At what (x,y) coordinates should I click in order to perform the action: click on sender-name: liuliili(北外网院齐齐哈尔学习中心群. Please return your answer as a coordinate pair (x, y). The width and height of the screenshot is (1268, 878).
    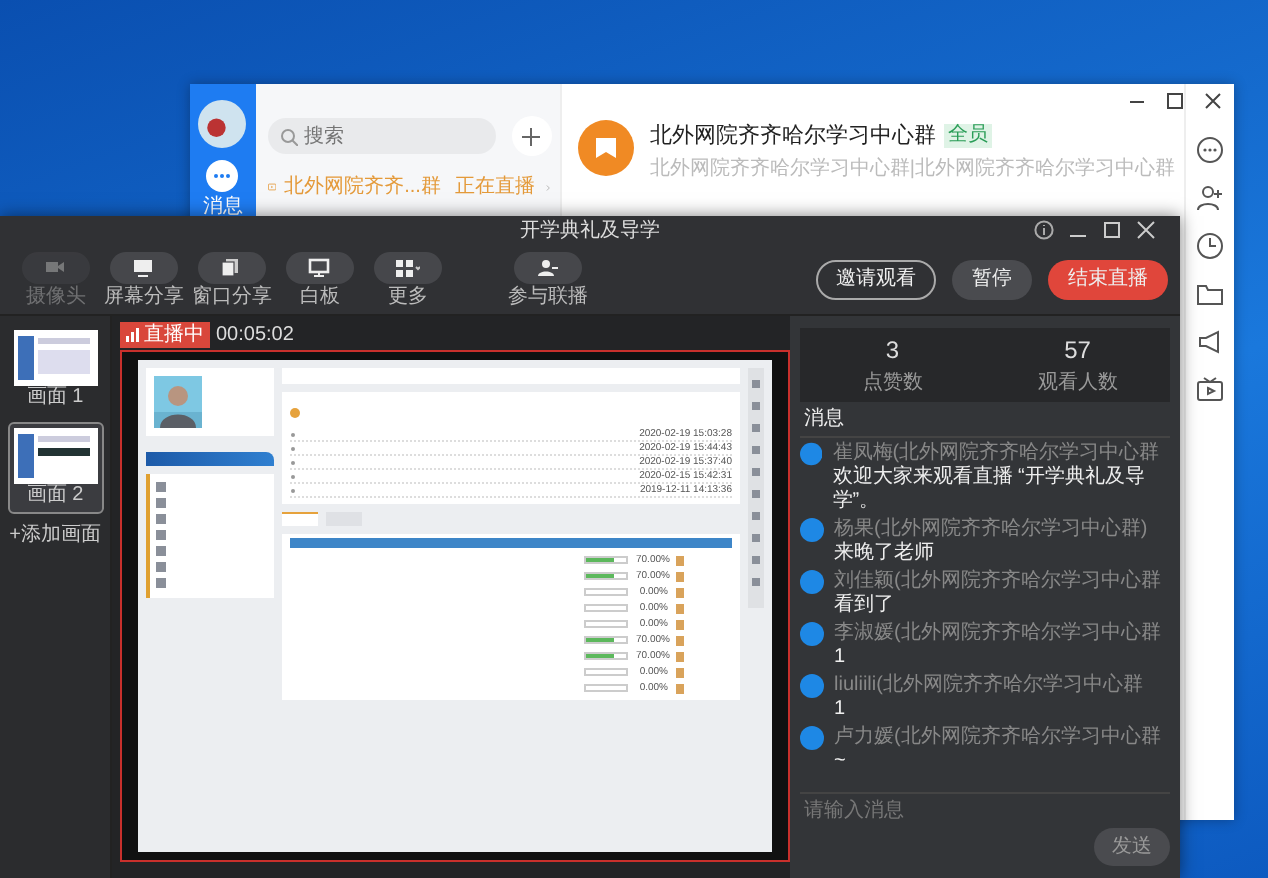
    Looking at the image, I should click on (988, 686).